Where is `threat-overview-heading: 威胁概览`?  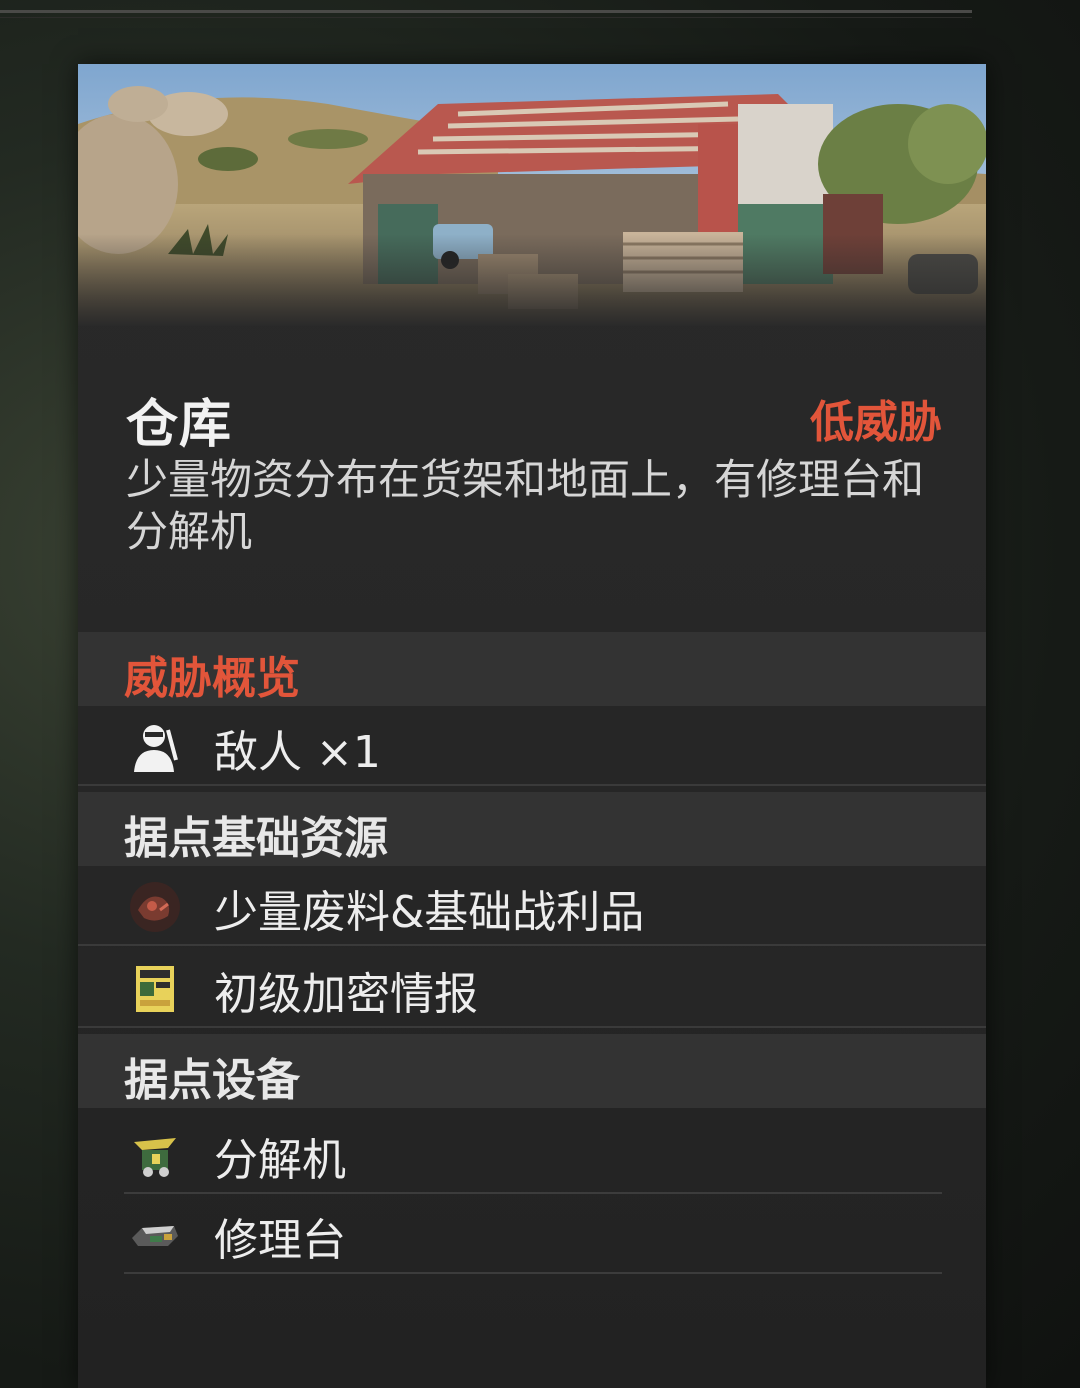
threat-overview-heading: 威胁概览 is located at coordinates (212, 678).